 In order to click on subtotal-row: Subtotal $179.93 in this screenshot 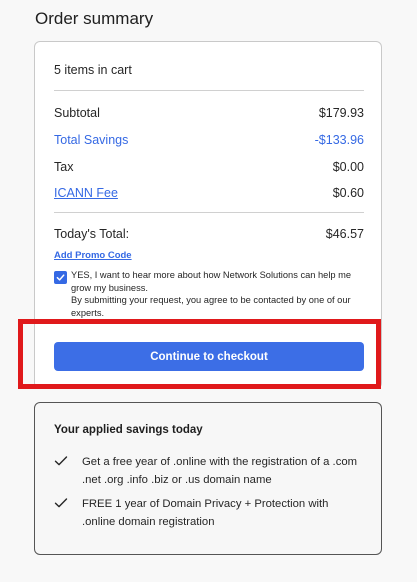, I will do `click(209, 113)`.